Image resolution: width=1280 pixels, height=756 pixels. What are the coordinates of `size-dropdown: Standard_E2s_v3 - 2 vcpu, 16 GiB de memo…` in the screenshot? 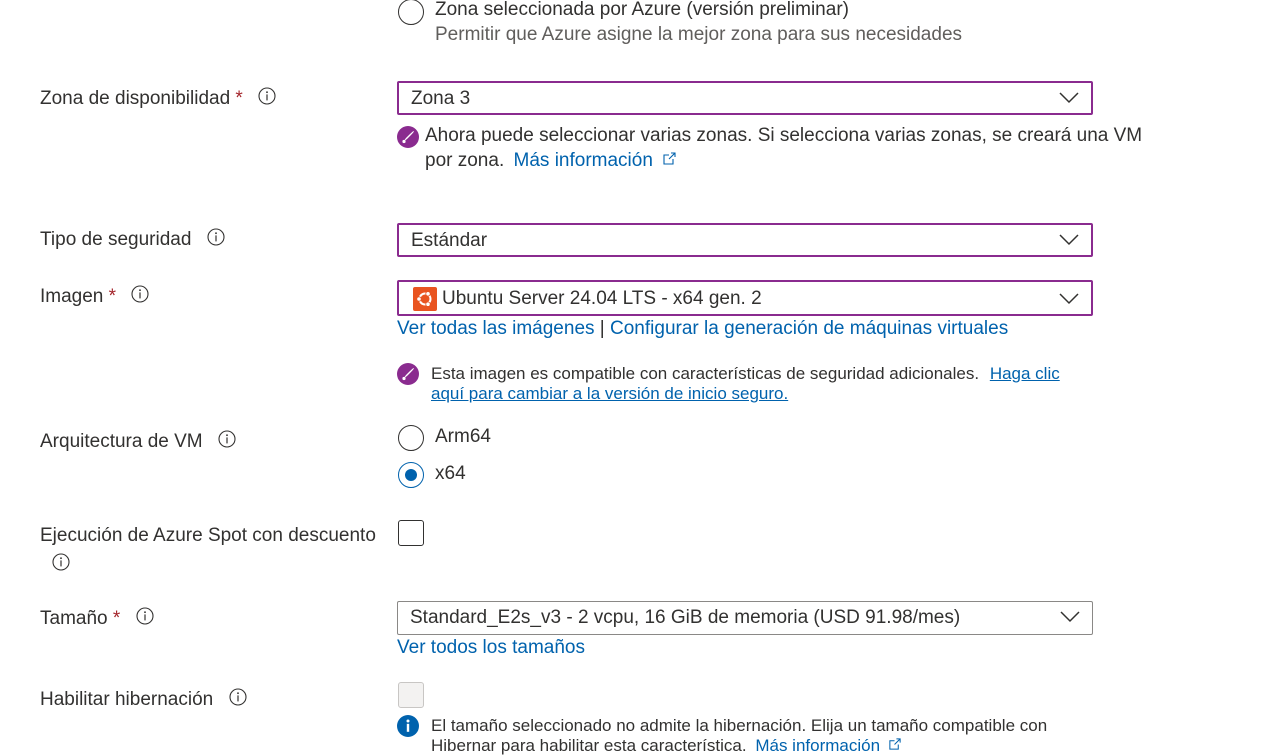 It's located at (745, 618).